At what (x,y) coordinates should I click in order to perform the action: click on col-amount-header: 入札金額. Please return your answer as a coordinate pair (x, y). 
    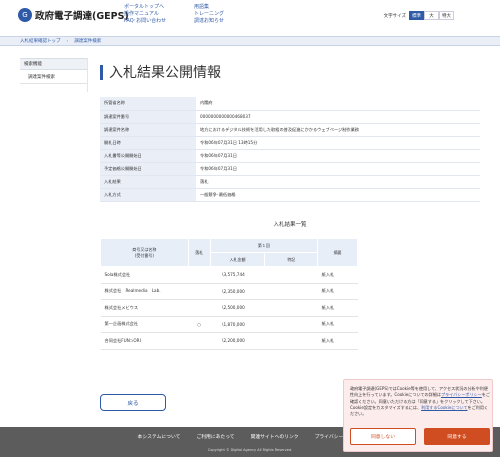
    Looking at the image, I should click on (237, 259).